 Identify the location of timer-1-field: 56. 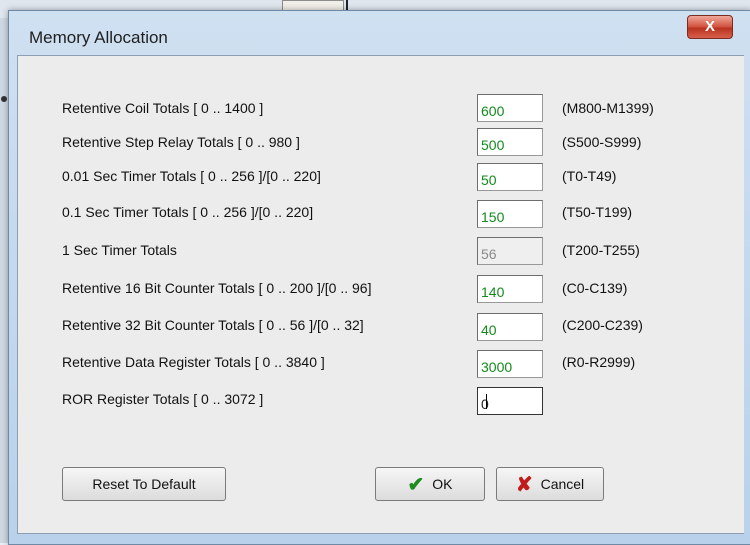
(510, 251).